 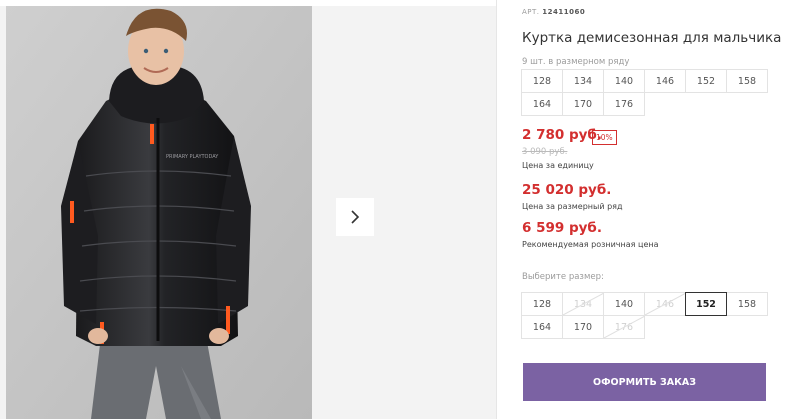 I want to click on size-row-cell: 176, so click(x=624, y=104).